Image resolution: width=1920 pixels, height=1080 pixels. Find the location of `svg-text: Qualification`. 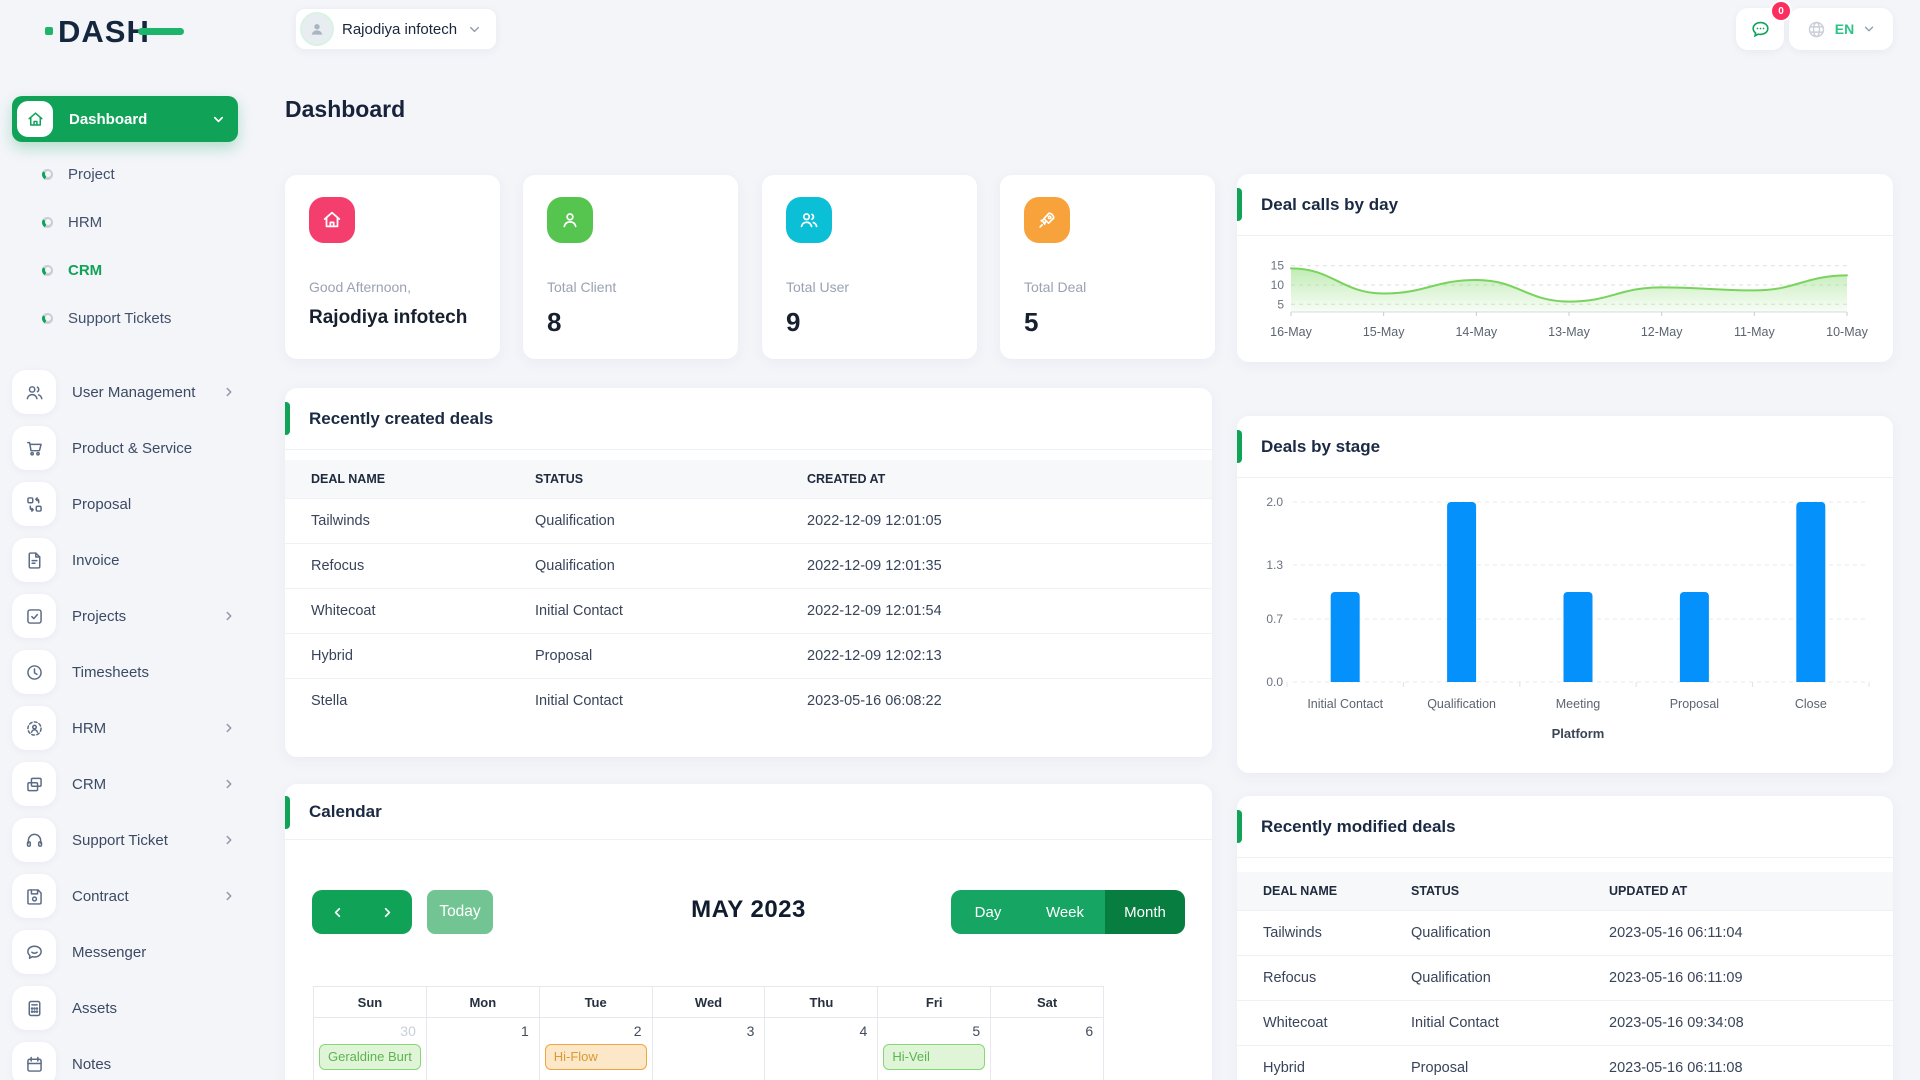

svg-text: Qualification is located at coordinates (1461, 704).